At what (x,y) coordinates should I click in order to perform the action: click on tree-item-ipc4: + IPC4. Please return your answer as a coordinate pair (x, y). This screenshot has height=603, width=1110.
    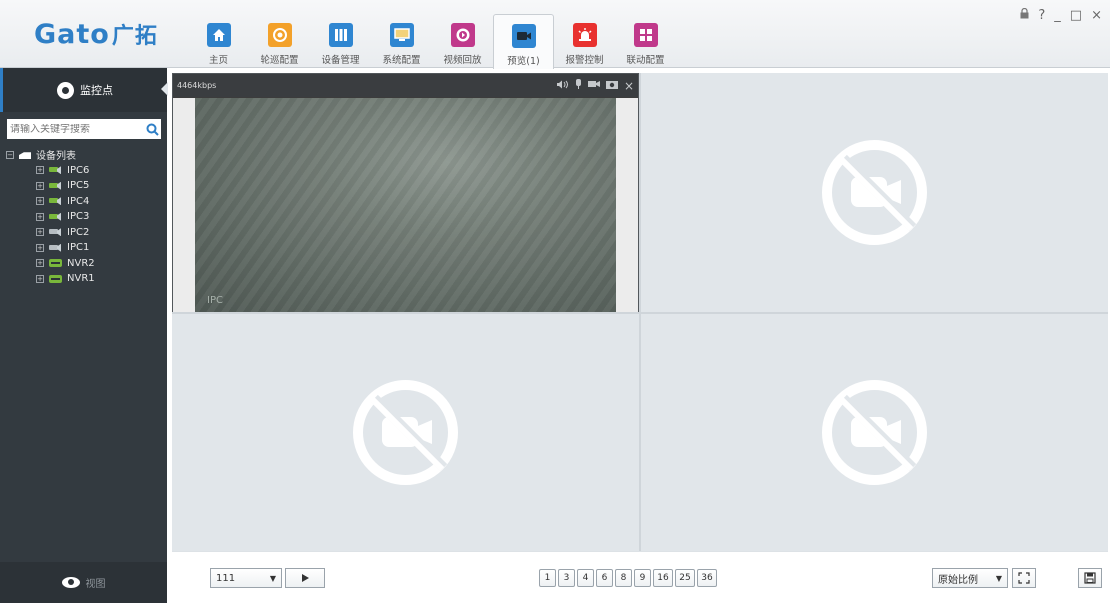
    Looking at the image, I should click on (83, 202).